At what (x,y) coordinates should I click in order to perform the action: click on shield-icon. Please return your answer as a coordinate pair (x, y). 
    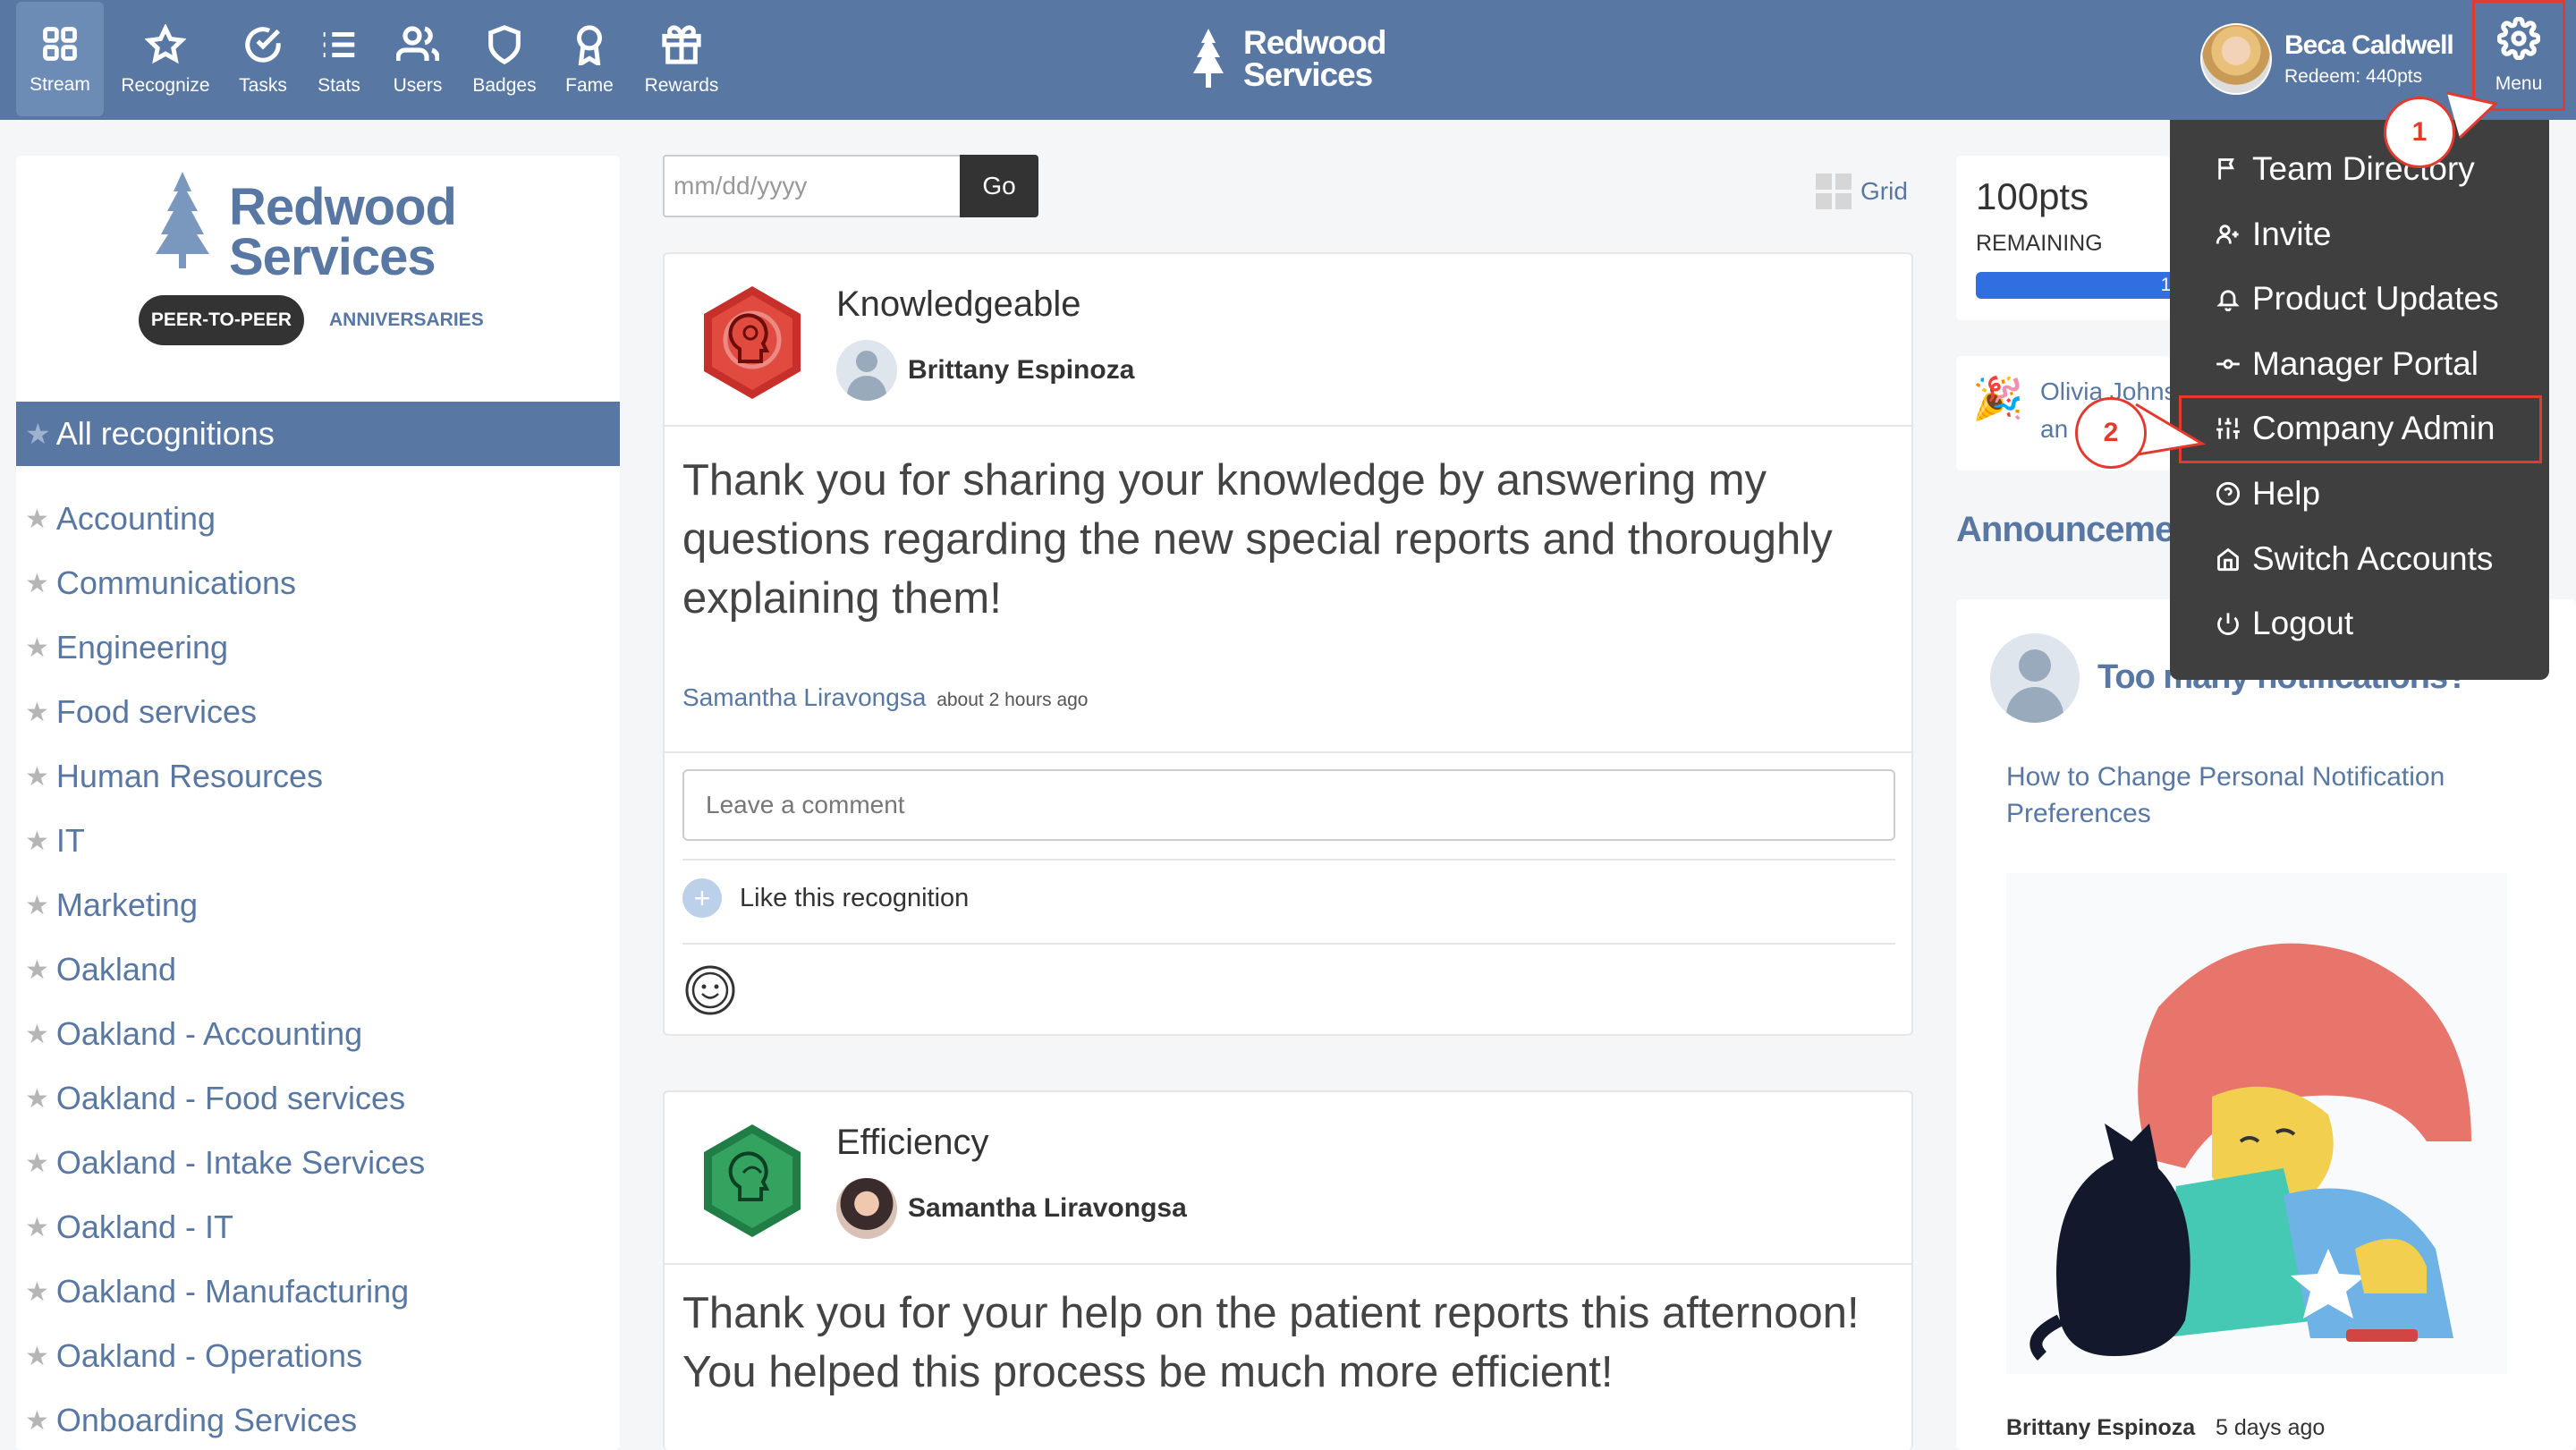
    Looking at the image, I should click on (504, 44).